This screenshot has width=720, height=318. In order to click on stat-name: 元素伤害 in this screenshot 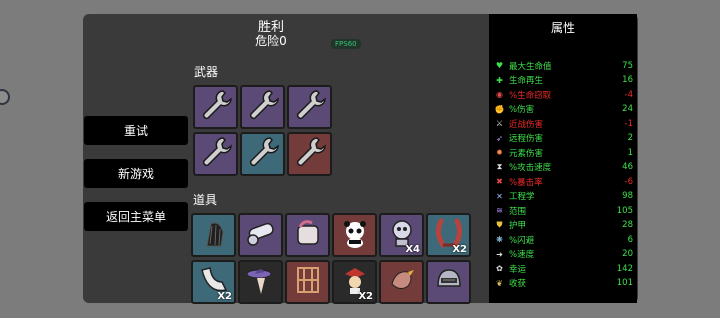, I will do `click(526, 153)`.